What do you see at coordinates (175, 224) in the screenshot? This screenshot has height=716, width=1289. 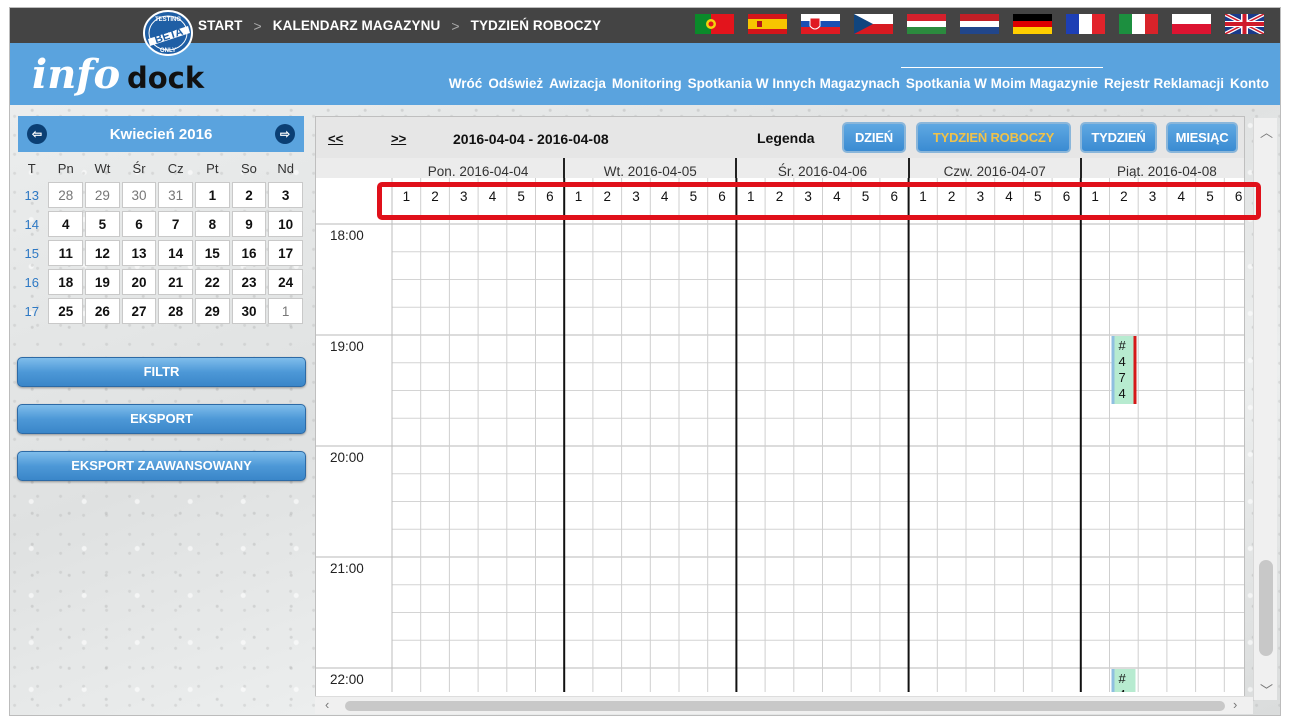 I see `mini-calendar-day: 7` at bounding box center [175, 224].